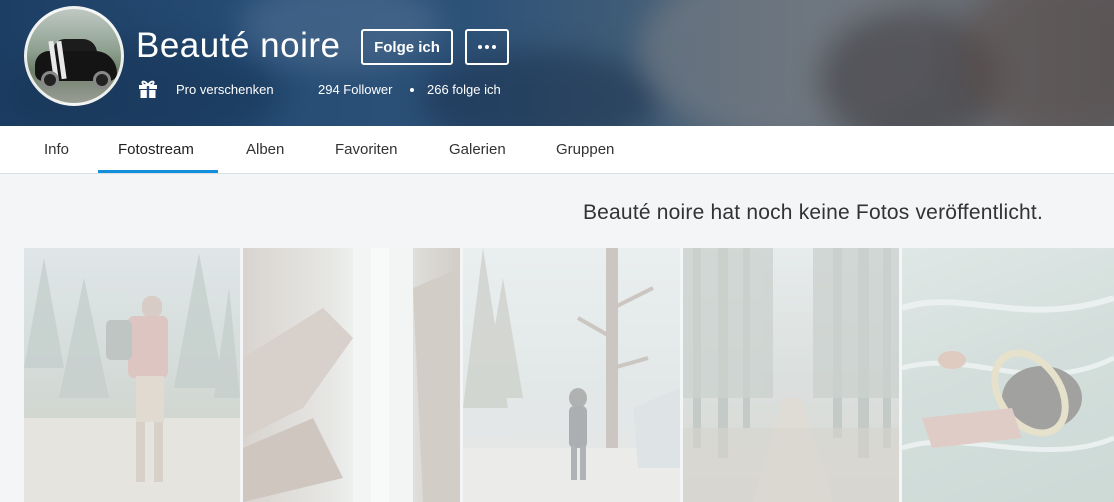  What do you see at coordinates (56, 150) in the screenshot?
I see `tab-info: Info` at bounding box center [56, 150].